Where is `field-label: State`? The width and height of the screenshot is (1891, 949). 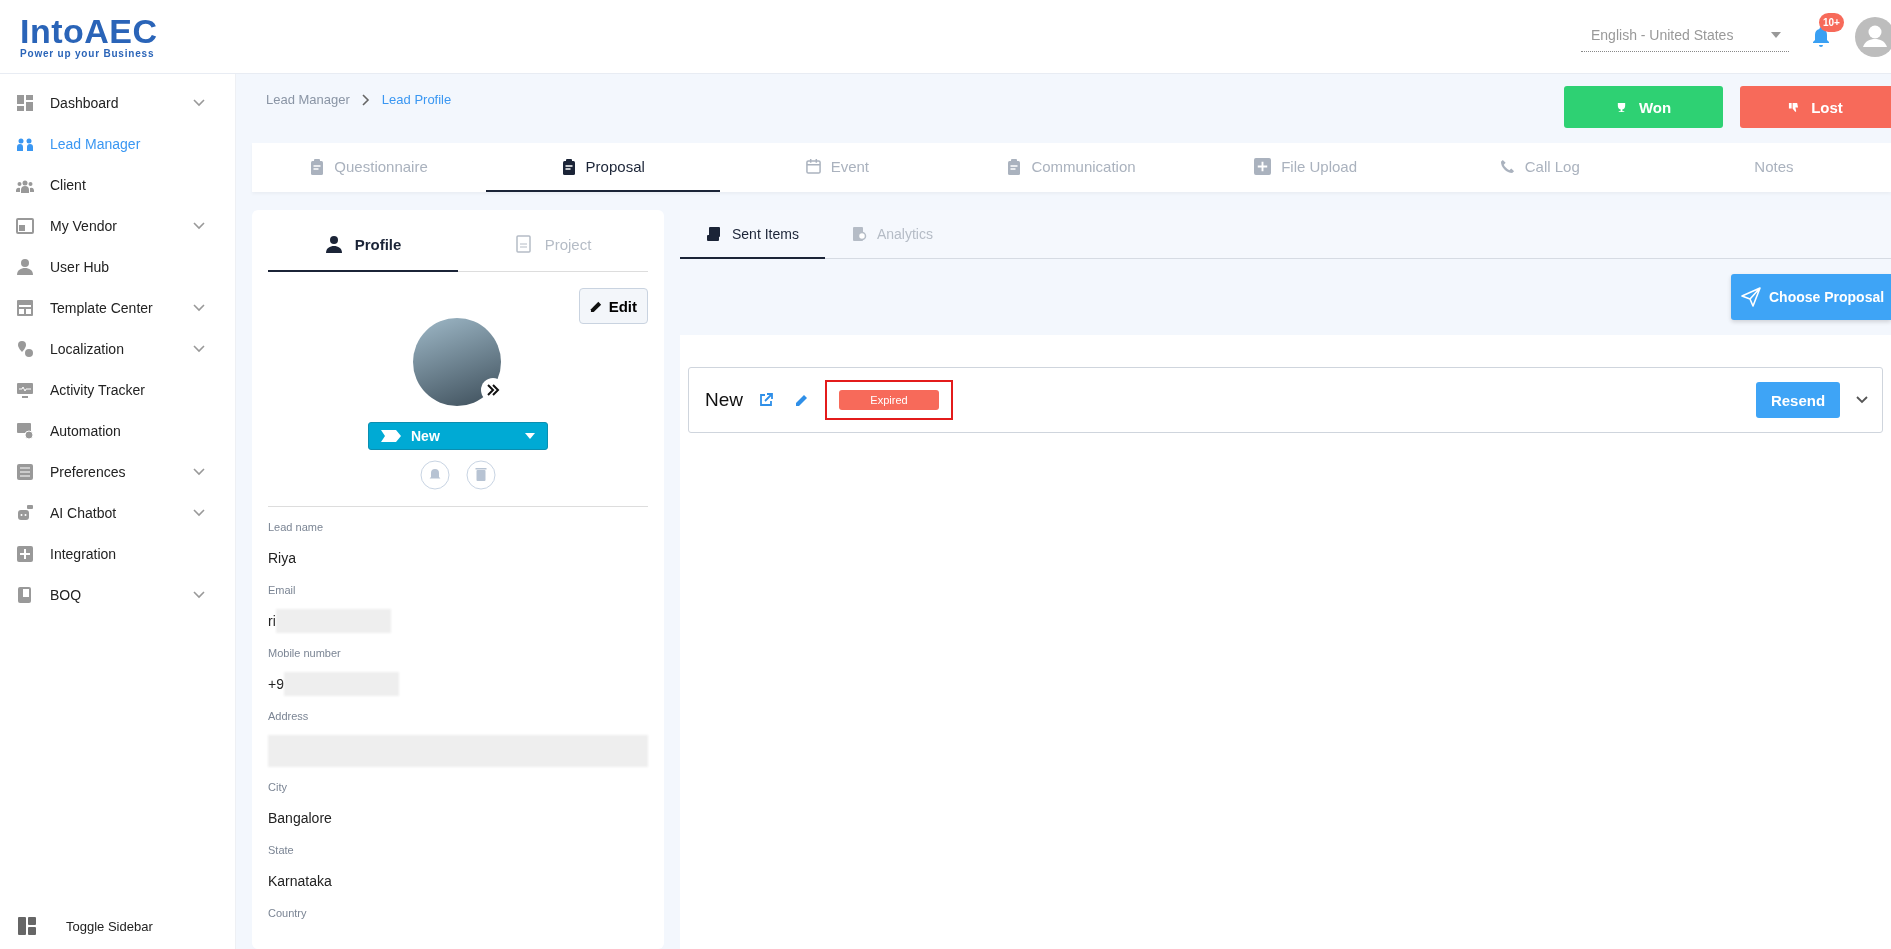 field-label: State is located at coordinates (281, 850).